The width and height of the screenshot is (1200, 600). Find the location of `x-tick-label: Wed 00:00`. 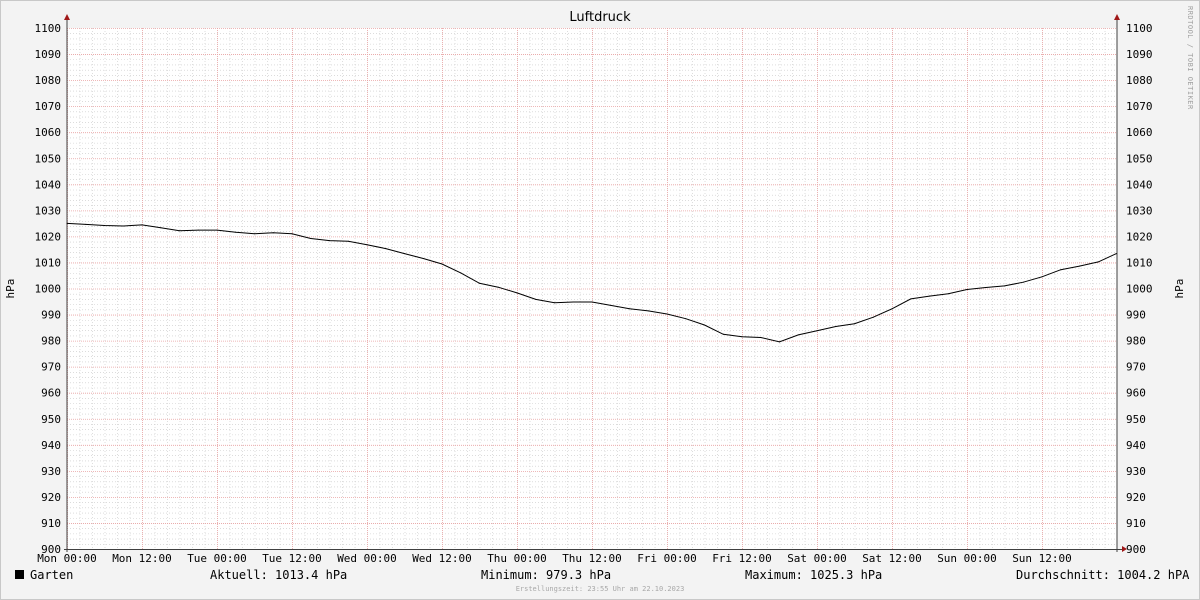

x-tick-label: Wed 00:00 is located at coordinates (367, 558).